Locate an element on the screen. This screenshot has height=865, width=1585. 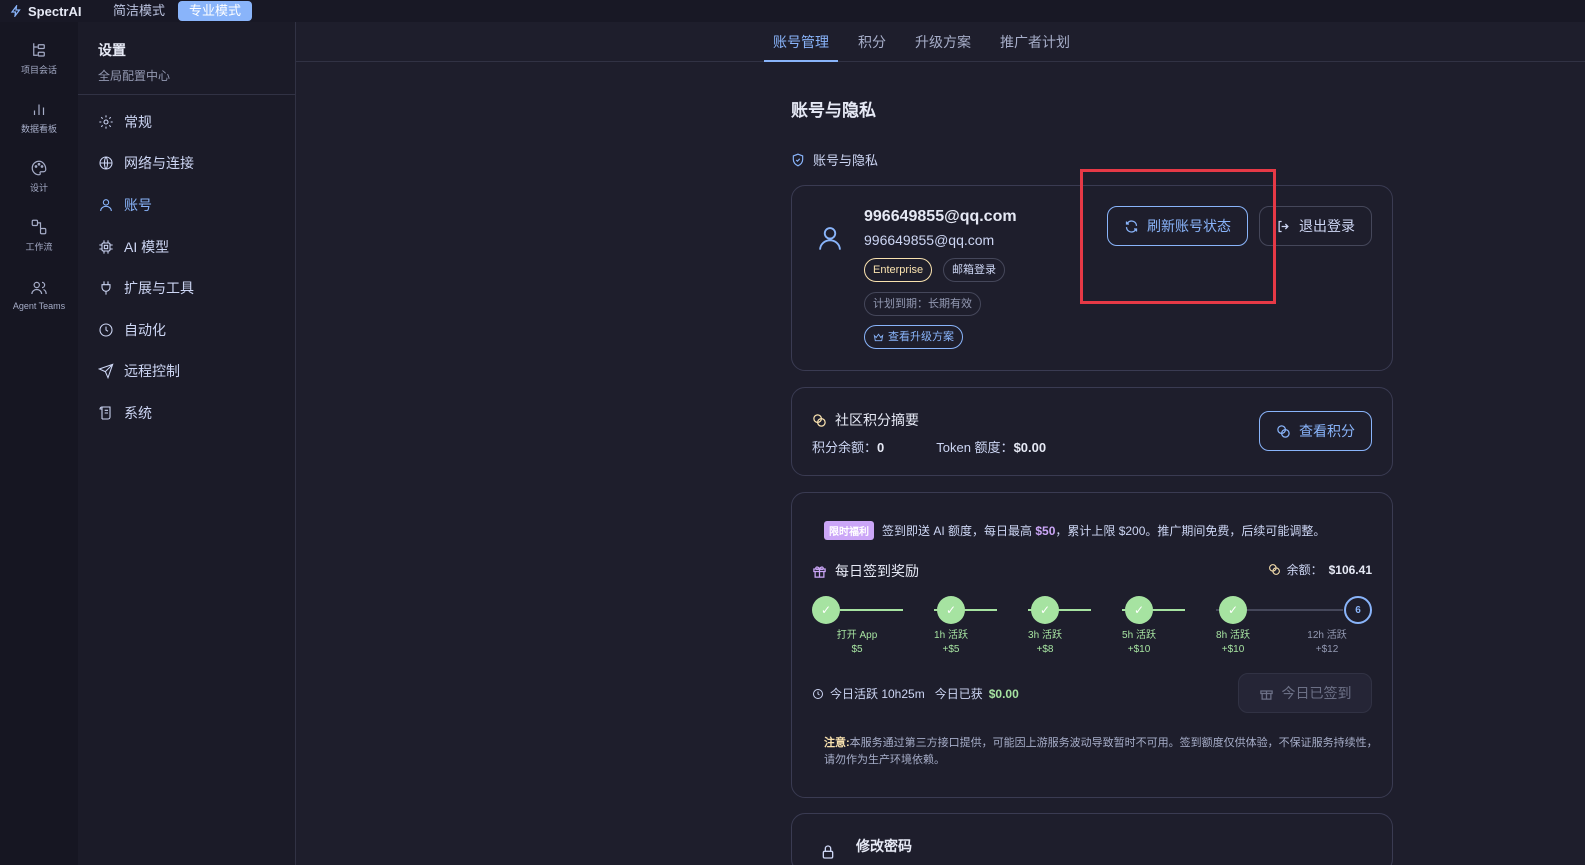
globe-icon is located at coordinates (106, 163).